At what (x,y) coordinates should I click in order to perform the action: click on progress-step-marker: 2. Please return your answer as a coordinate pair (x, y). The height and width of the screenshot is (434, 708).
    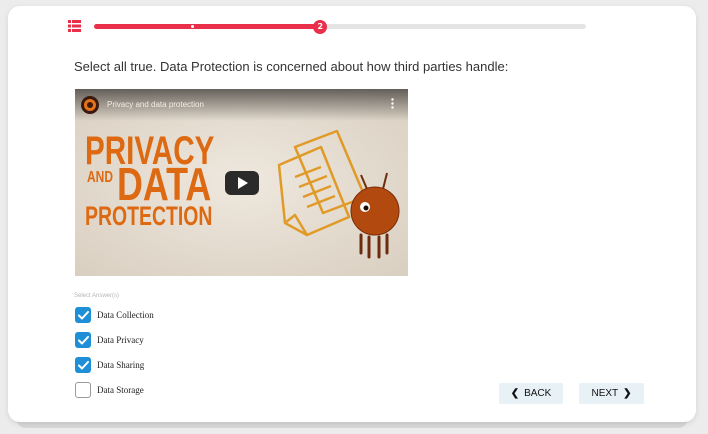
    Looking at the image, I should click on (320, 26).